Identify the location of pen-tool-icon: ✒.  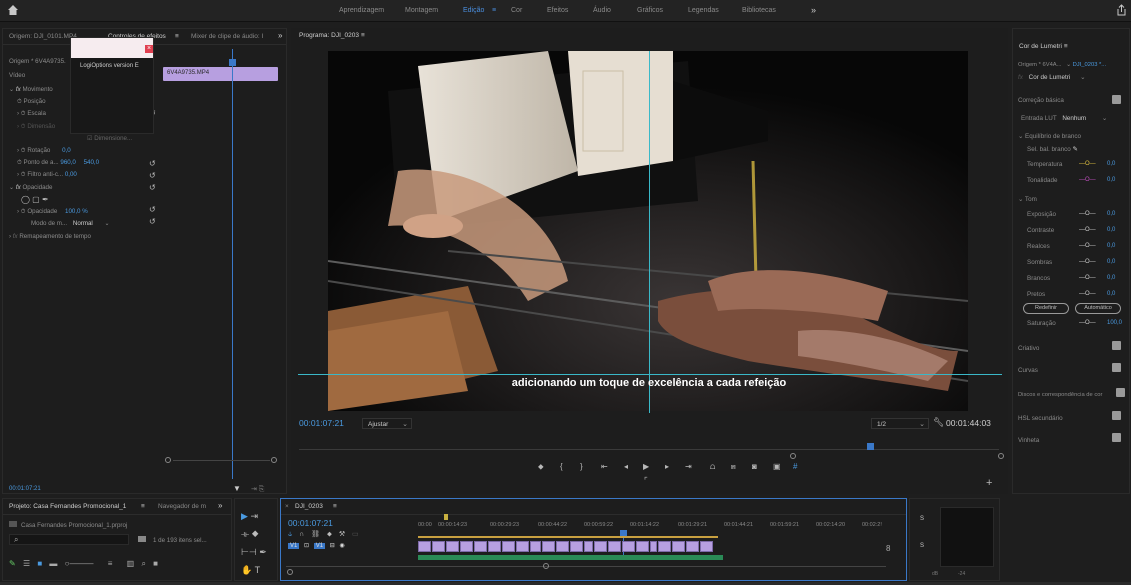
(263, 552).